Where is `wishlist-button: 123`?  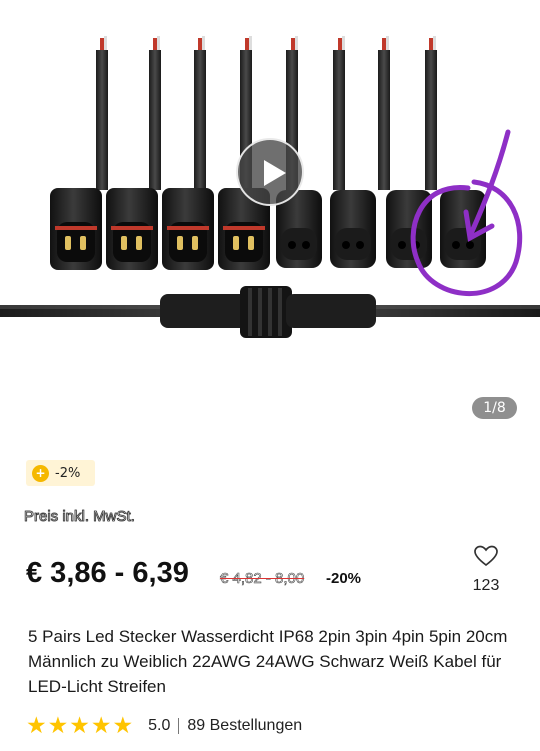 wishlist-button: 123 is located at coordinates (486, 570).